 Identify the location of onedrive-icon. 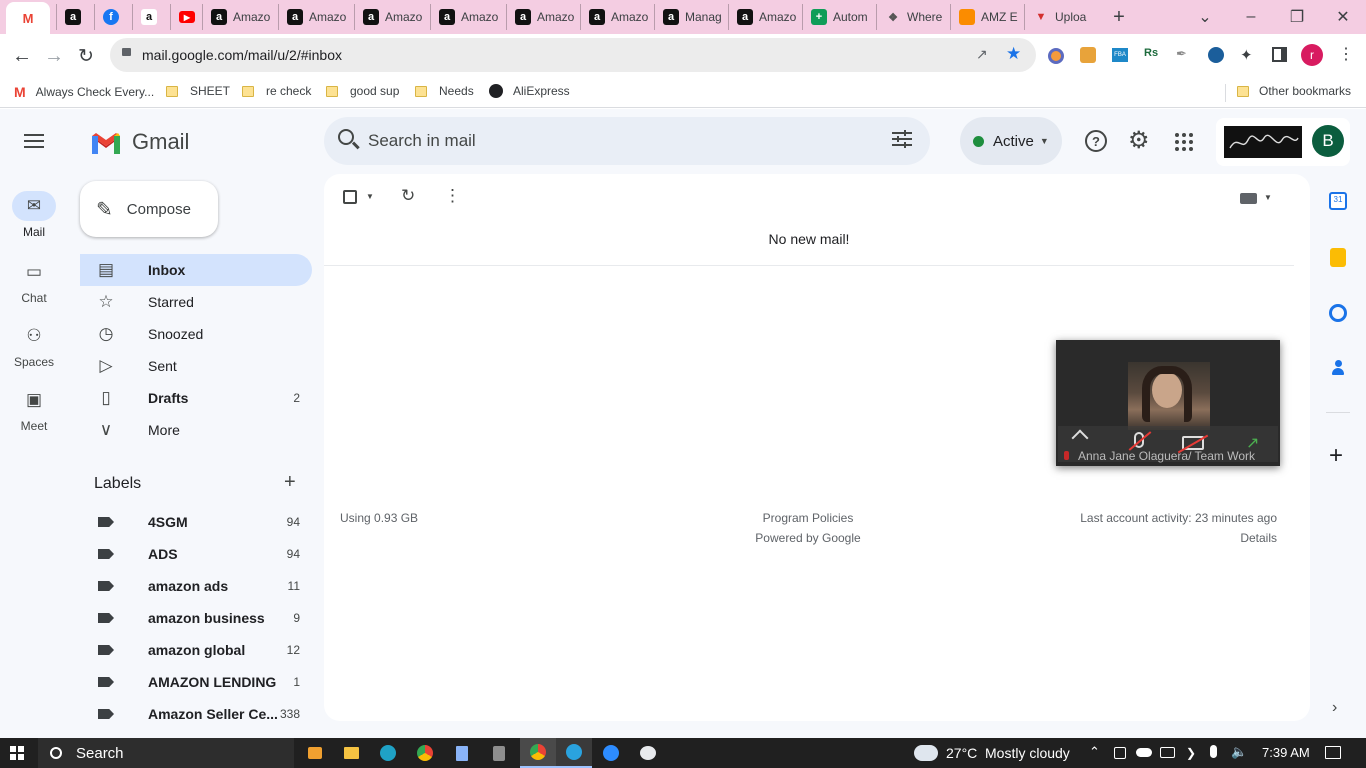
(1144, 752).